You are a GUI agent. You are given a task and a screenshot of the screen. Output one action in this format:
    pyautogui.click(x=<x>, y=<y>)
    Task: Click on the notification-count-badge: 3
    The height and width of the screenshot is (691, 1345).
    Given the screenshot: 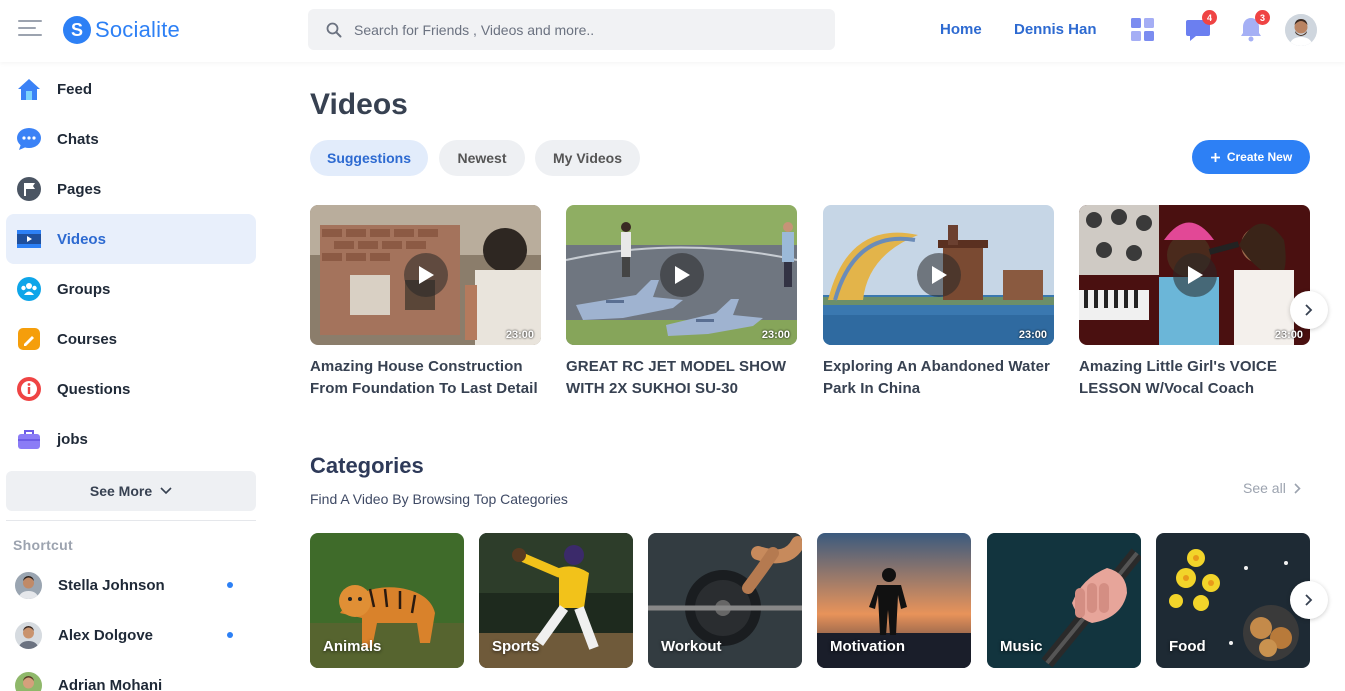 What is the action you would take?
    pyautogui.click(x=1262, y=17)
    